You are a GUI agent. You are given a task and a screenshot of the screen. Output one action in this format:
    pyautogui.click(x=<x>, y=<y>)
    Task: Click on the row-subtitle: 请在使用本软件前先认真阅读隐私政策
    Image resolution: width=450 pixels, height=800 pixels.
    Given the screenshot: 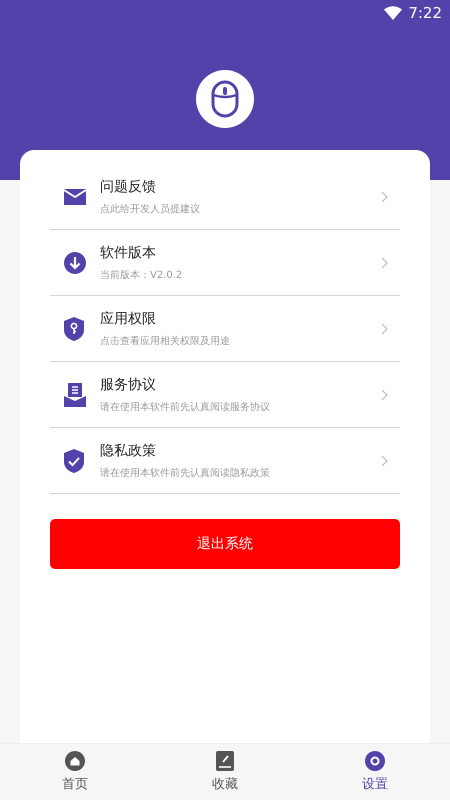 What is the action you would take?
    pyautogui.click(x=185, y=473)
    